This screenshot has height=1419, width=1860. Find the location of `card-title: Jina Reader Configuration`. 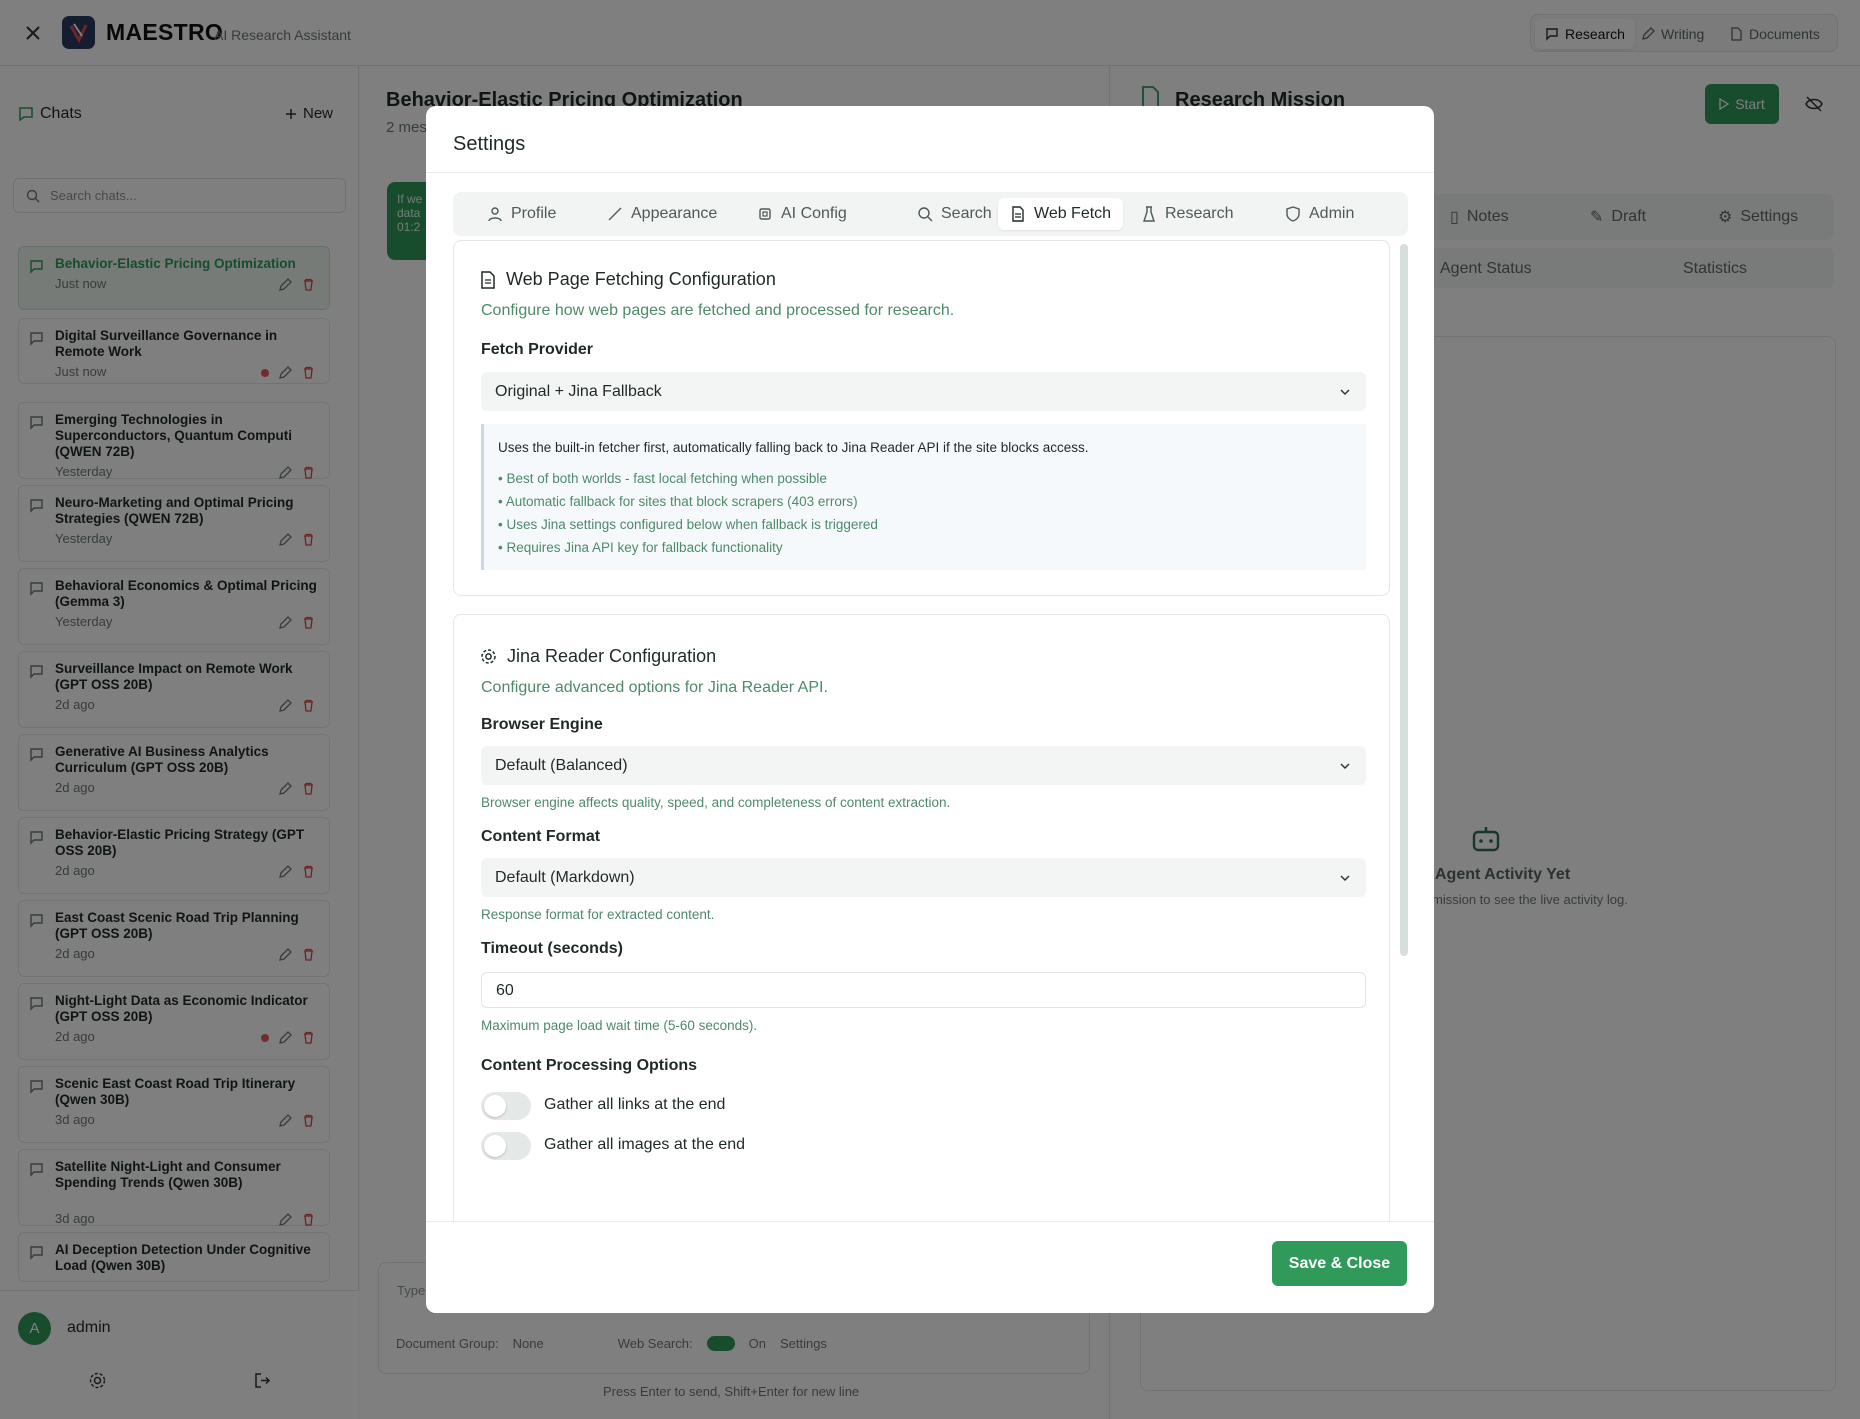

card-title: Jina Reader Configuration is located at coordinates (612, 656).